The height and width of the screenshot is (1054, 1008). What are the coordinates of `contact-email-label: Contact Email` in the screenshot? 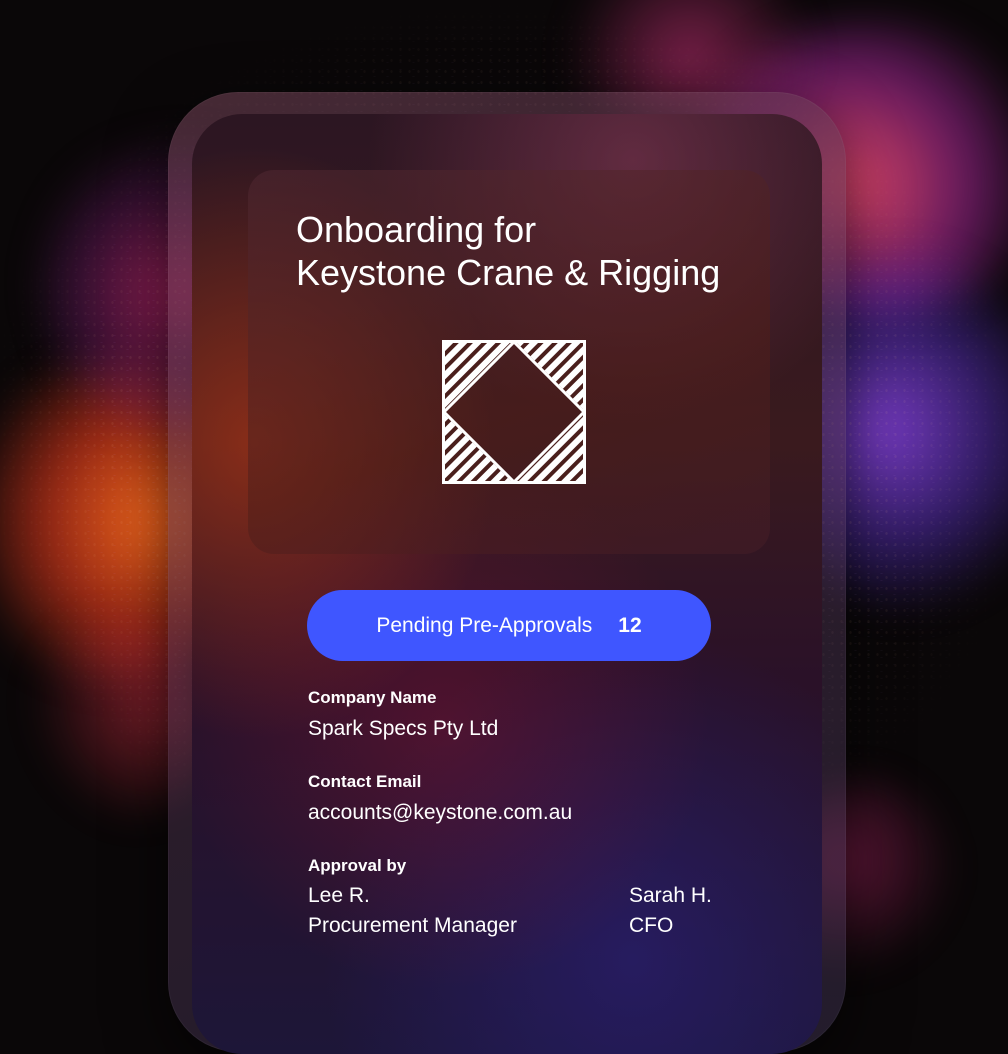 It's located at (365, 781).